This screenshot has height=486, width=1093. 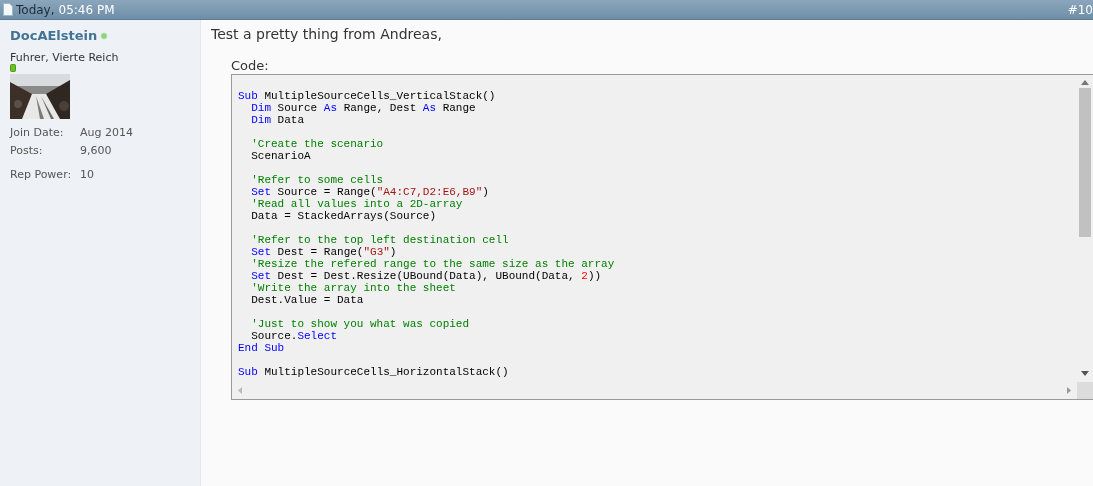 What do you see at coordinates (65, 57) in the screenshot?
I see `user-title: Fuhrer, Vierte Reich` at bounding box center [65, 57].